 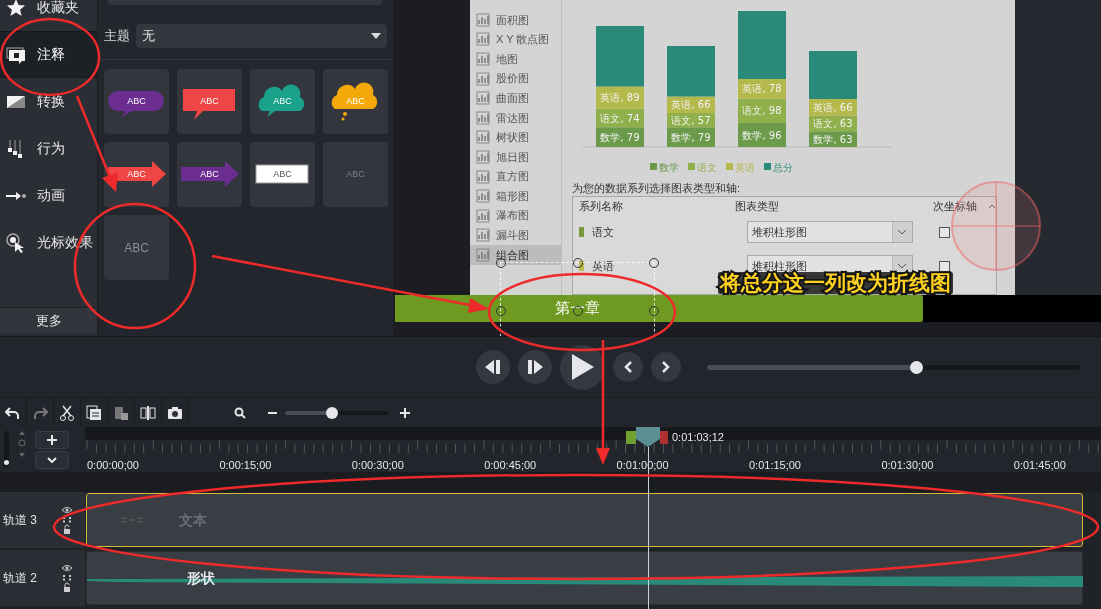 What do you see at coordinates (762, 135) in the screenshot?
I see `data-label: 数学, 96` at bounding box center [762, 135].